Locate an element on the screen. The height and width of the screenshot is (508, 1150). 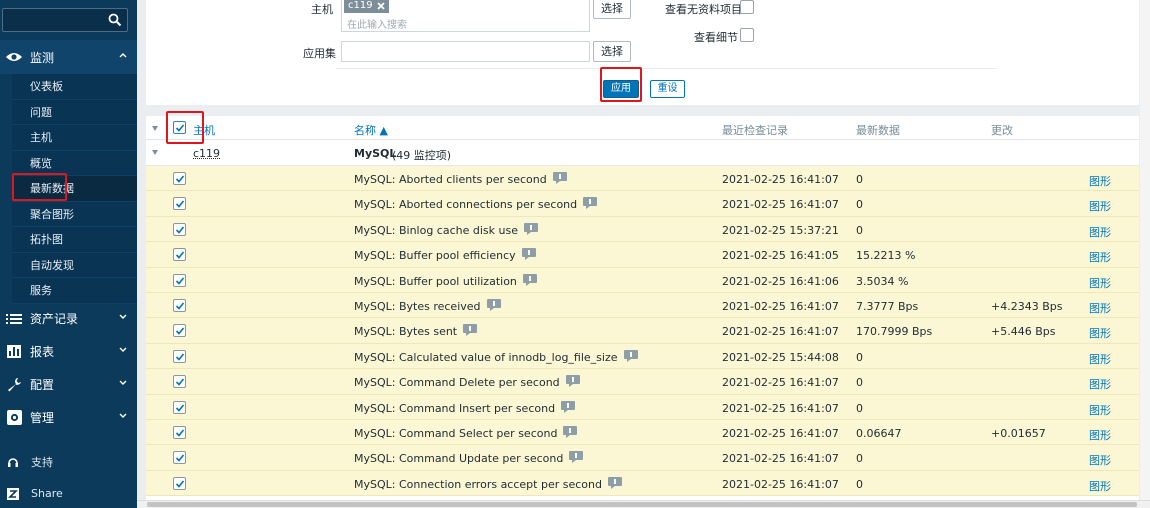
sidebar-item-dashboard: 仪表板 is located at coordinates (74, 87).